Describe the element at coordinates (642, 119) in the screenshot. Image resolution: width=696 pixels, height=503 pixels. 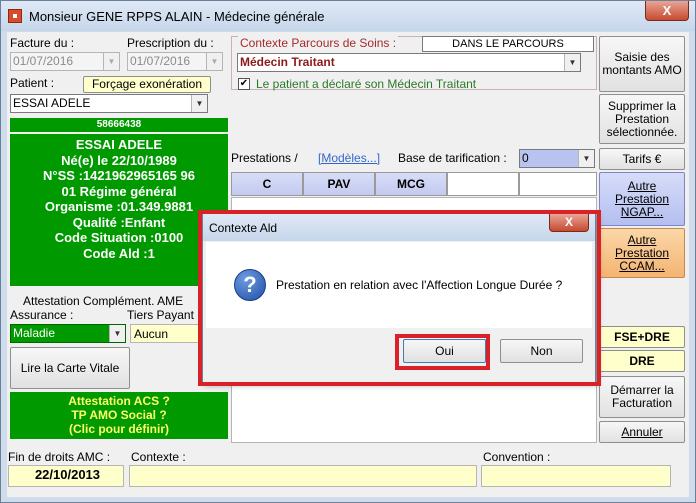
I see `supprimer-prestation-button: Supprimer la Prestation sélectionnée.` at that location.